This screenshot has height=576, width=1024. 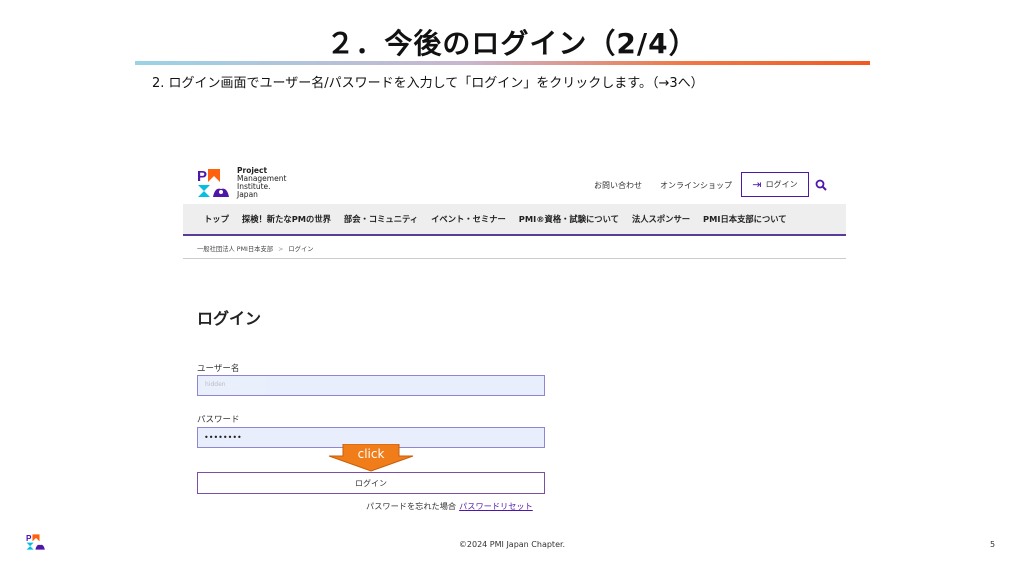 What do you see at coordinates (696, 185) in the screenshot?
I see `online-shop-link: オンラインショップ` at bounding box center [696, 185].